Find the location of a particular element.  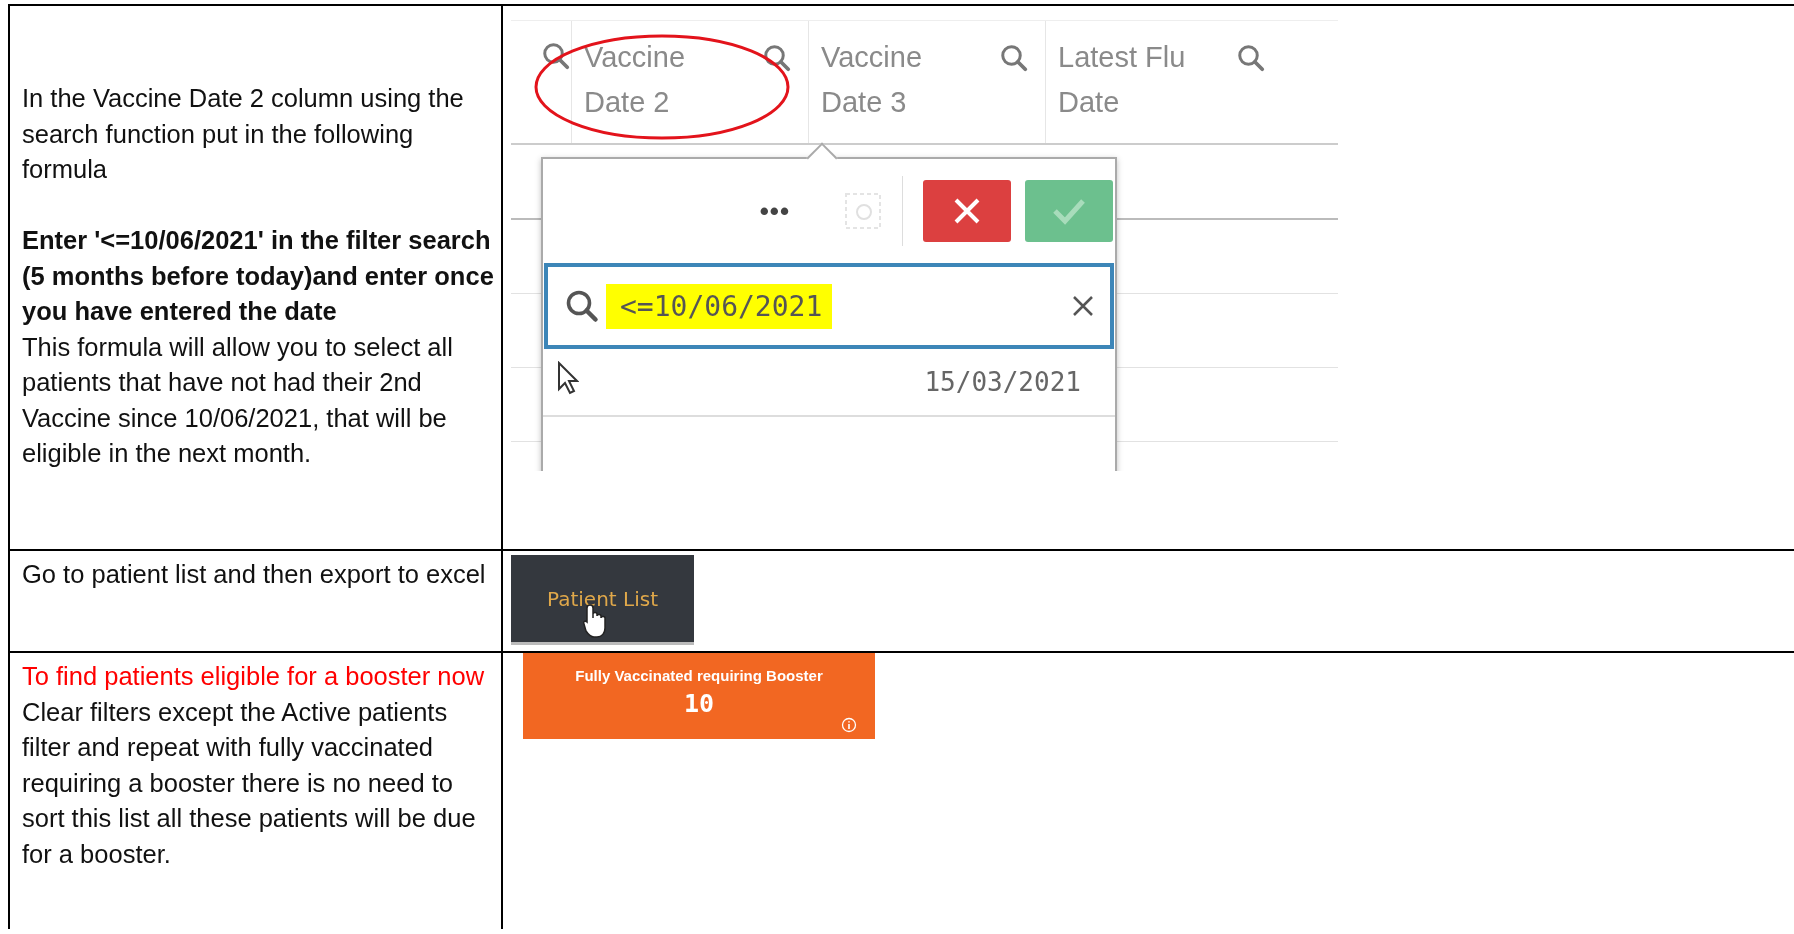

mouse-pointer-icon is located at coordinates (568, 378).